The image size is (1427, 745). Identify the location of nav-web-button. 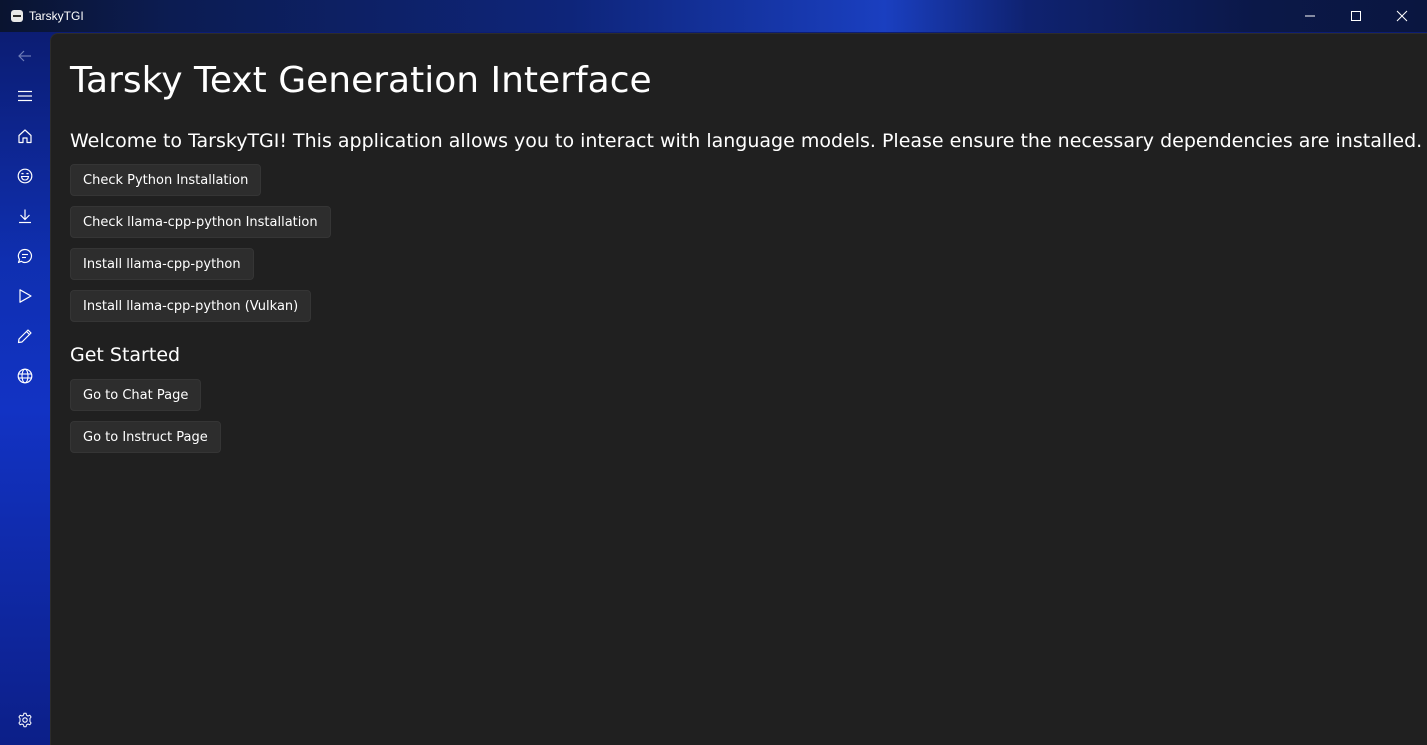
(25, 376).